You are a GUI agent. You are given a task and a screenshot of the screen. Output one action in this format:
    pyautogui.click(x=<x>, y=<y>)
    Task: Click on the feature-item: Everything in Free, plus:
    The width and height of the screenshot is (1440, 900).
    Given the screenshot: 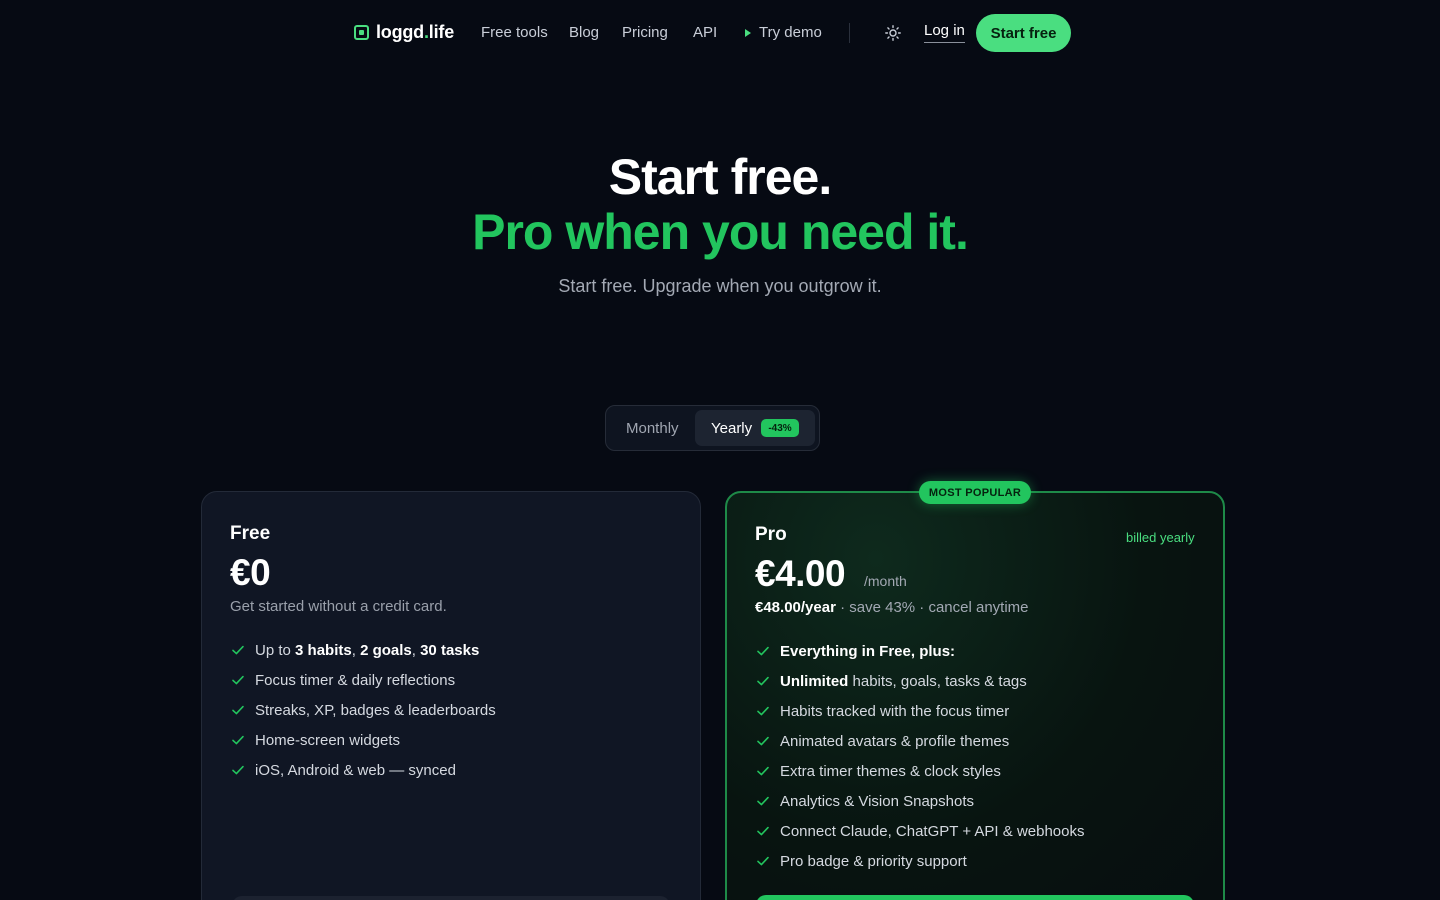 What is the action you would take?
    pyautogui.click(x=920, y=651)
    